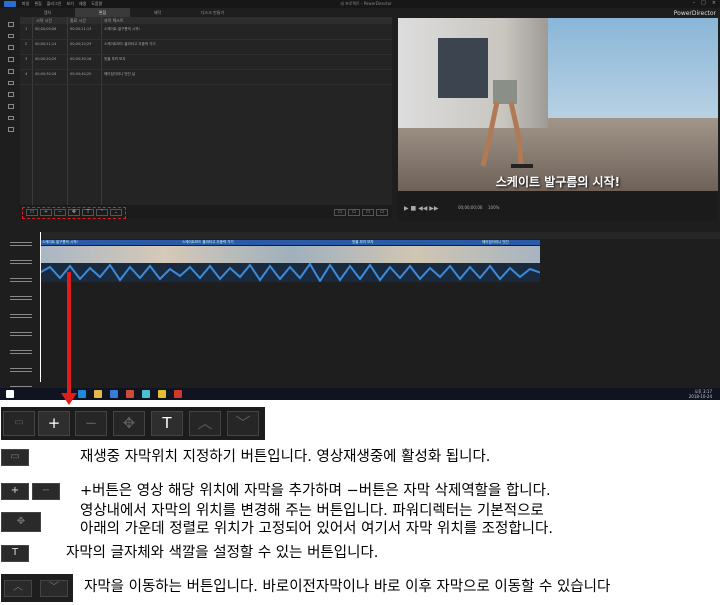  Describe the element at coordinates (18, 588) in the screenshot. I see `up-button-sample: ︿` at that location.